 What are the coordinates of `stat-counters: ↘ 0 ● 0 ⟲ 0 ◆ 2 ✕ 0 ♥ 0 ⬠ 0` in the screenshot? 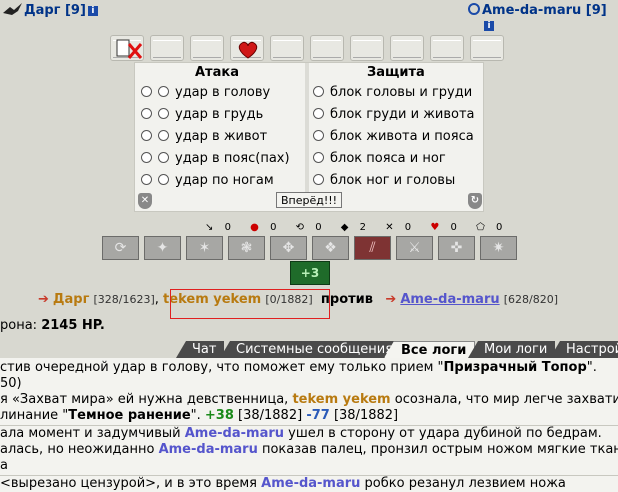 It's located at (361, 227).